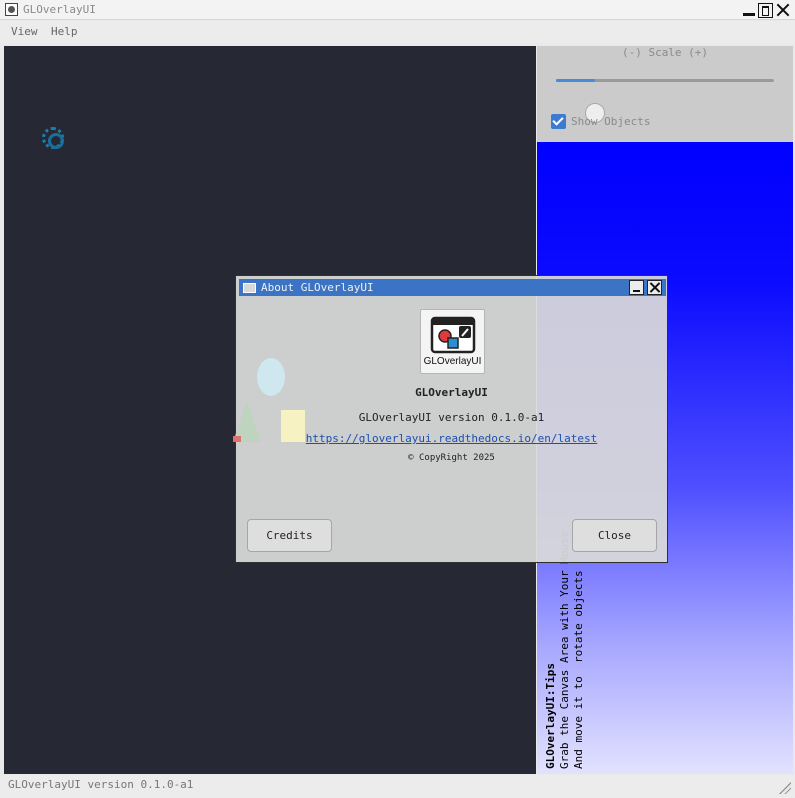  What do you see at coordinates (785, 788) in the screenshot?
I see `resize-grip-icon` at bounding box center [785, 788].